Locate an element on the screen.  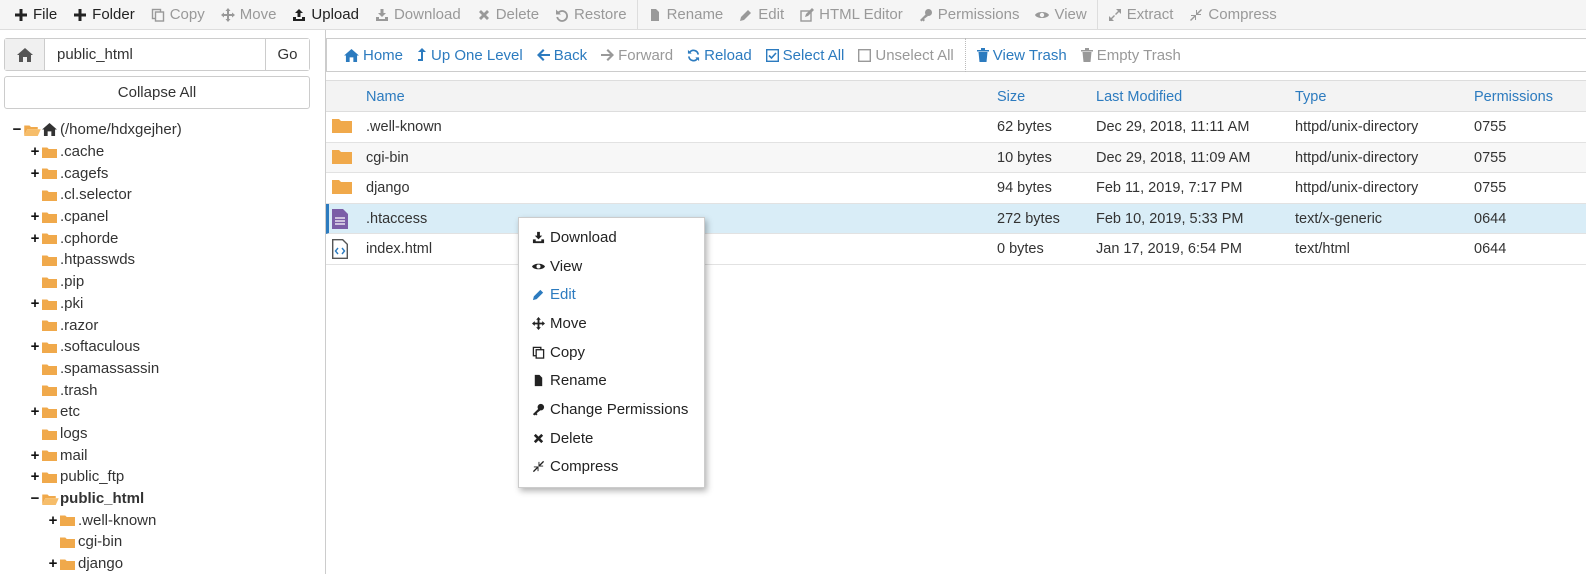
view-trash-button: View Trash is located at coordinates (1022, 55).